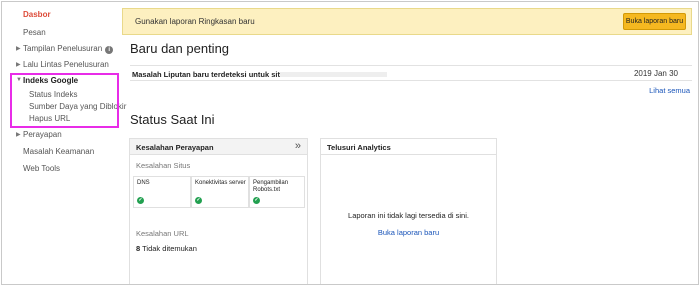  I want to click on new-important-title: Baru dan penting, so click(180, 48).